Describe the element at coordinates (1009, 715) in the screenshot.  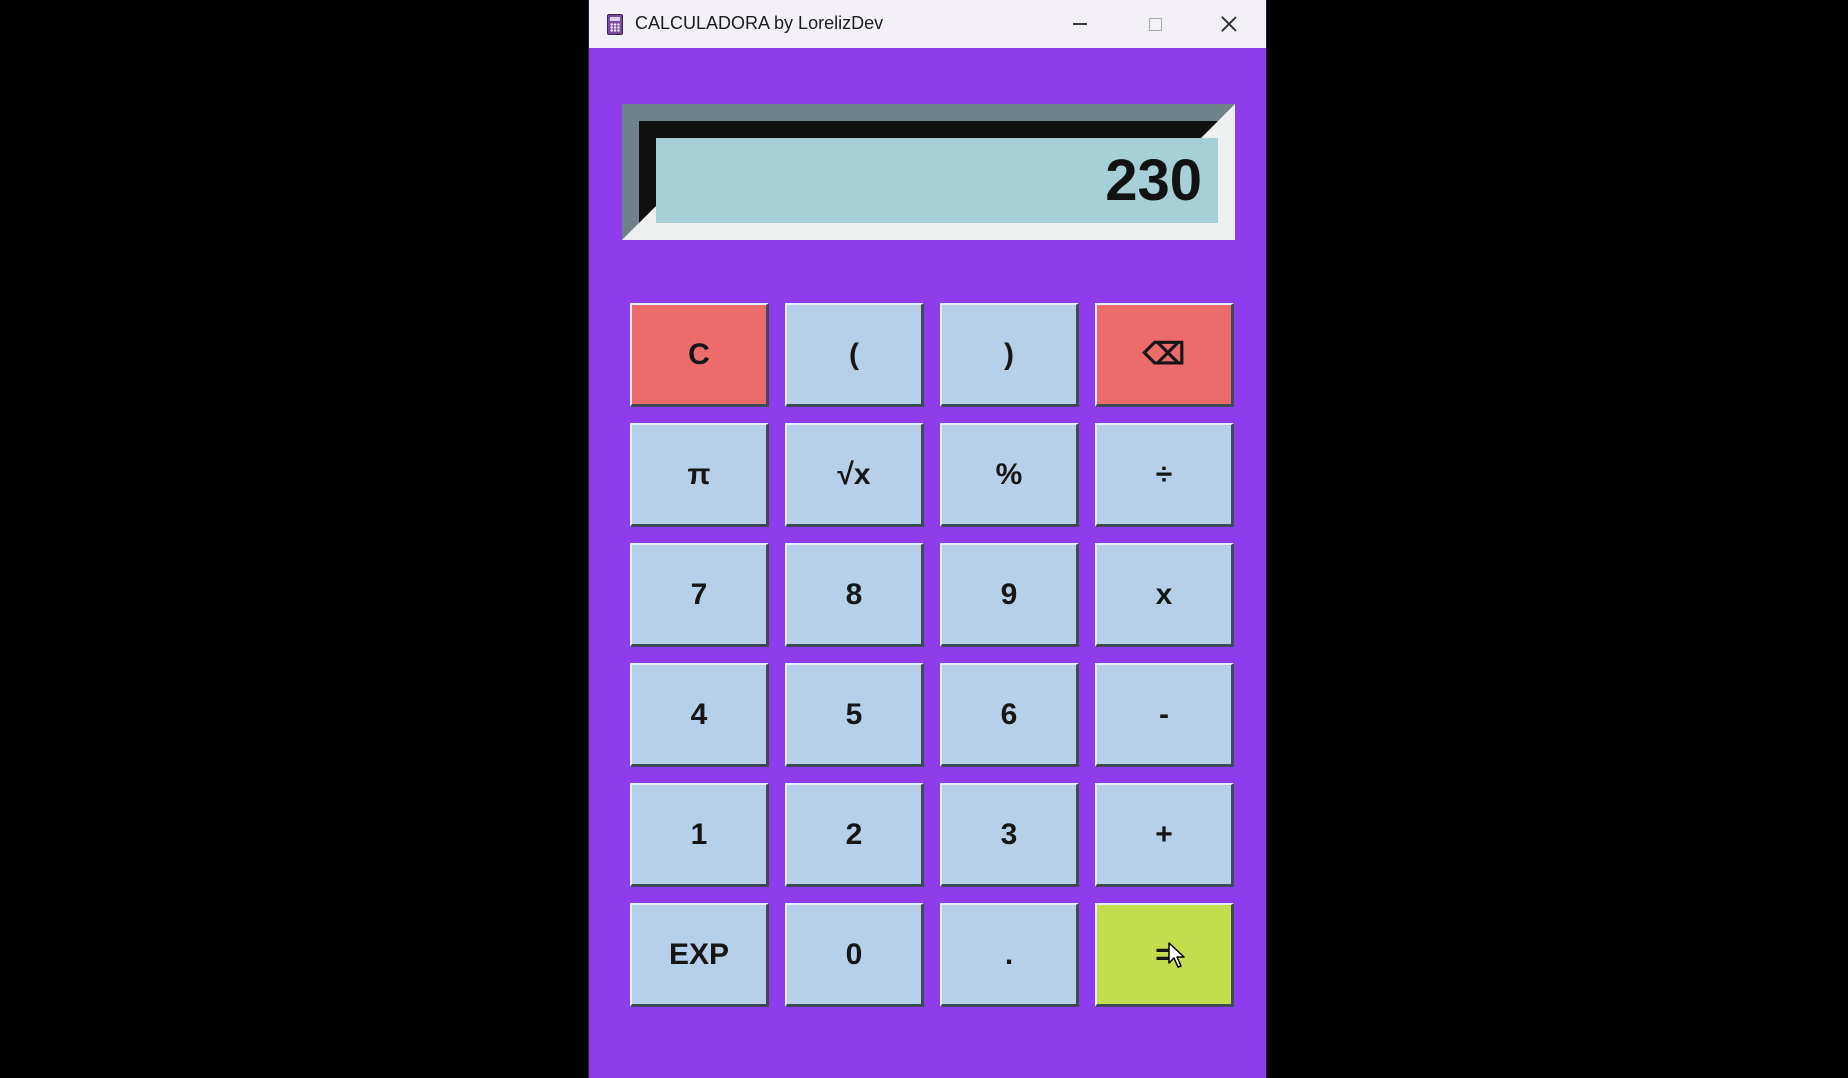
I see `digit-6-button: 6` at that location.